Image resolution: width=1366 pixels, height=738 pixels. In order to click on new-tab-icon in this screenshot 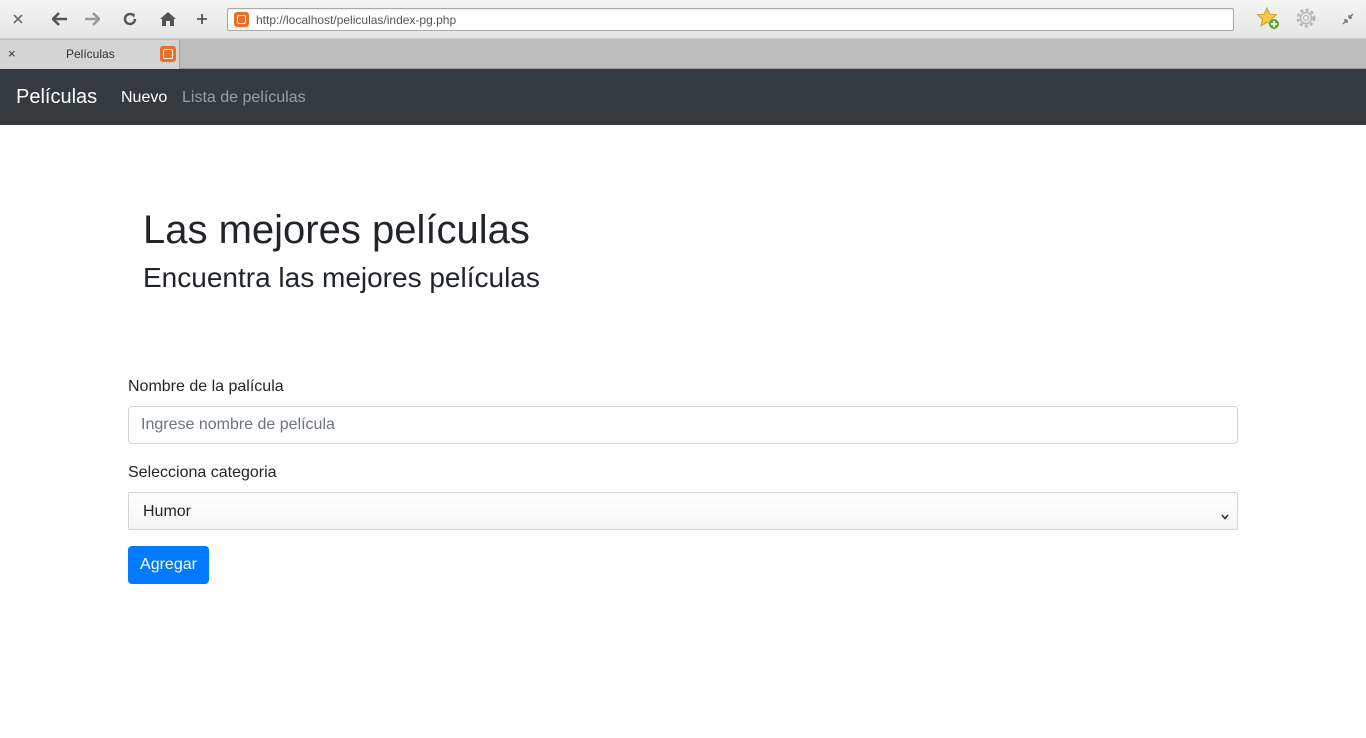, I will do `click(202, 19)`.